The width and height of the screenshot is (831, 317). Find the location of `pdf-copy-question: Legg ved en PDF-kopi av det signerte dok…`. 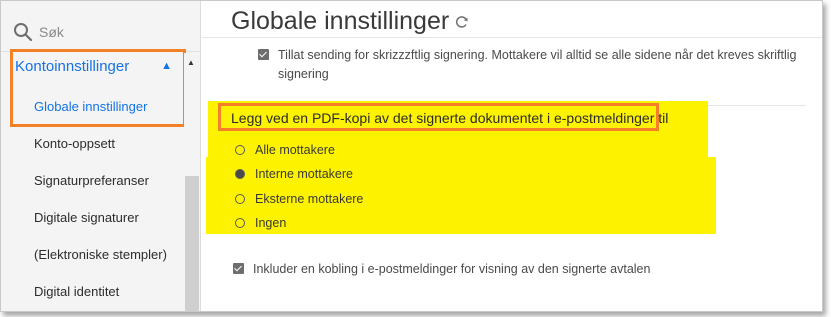

pdf-copy-question: Legg ved en PDF-kopi av det signerte dok… is located at coordinates (450, 118).